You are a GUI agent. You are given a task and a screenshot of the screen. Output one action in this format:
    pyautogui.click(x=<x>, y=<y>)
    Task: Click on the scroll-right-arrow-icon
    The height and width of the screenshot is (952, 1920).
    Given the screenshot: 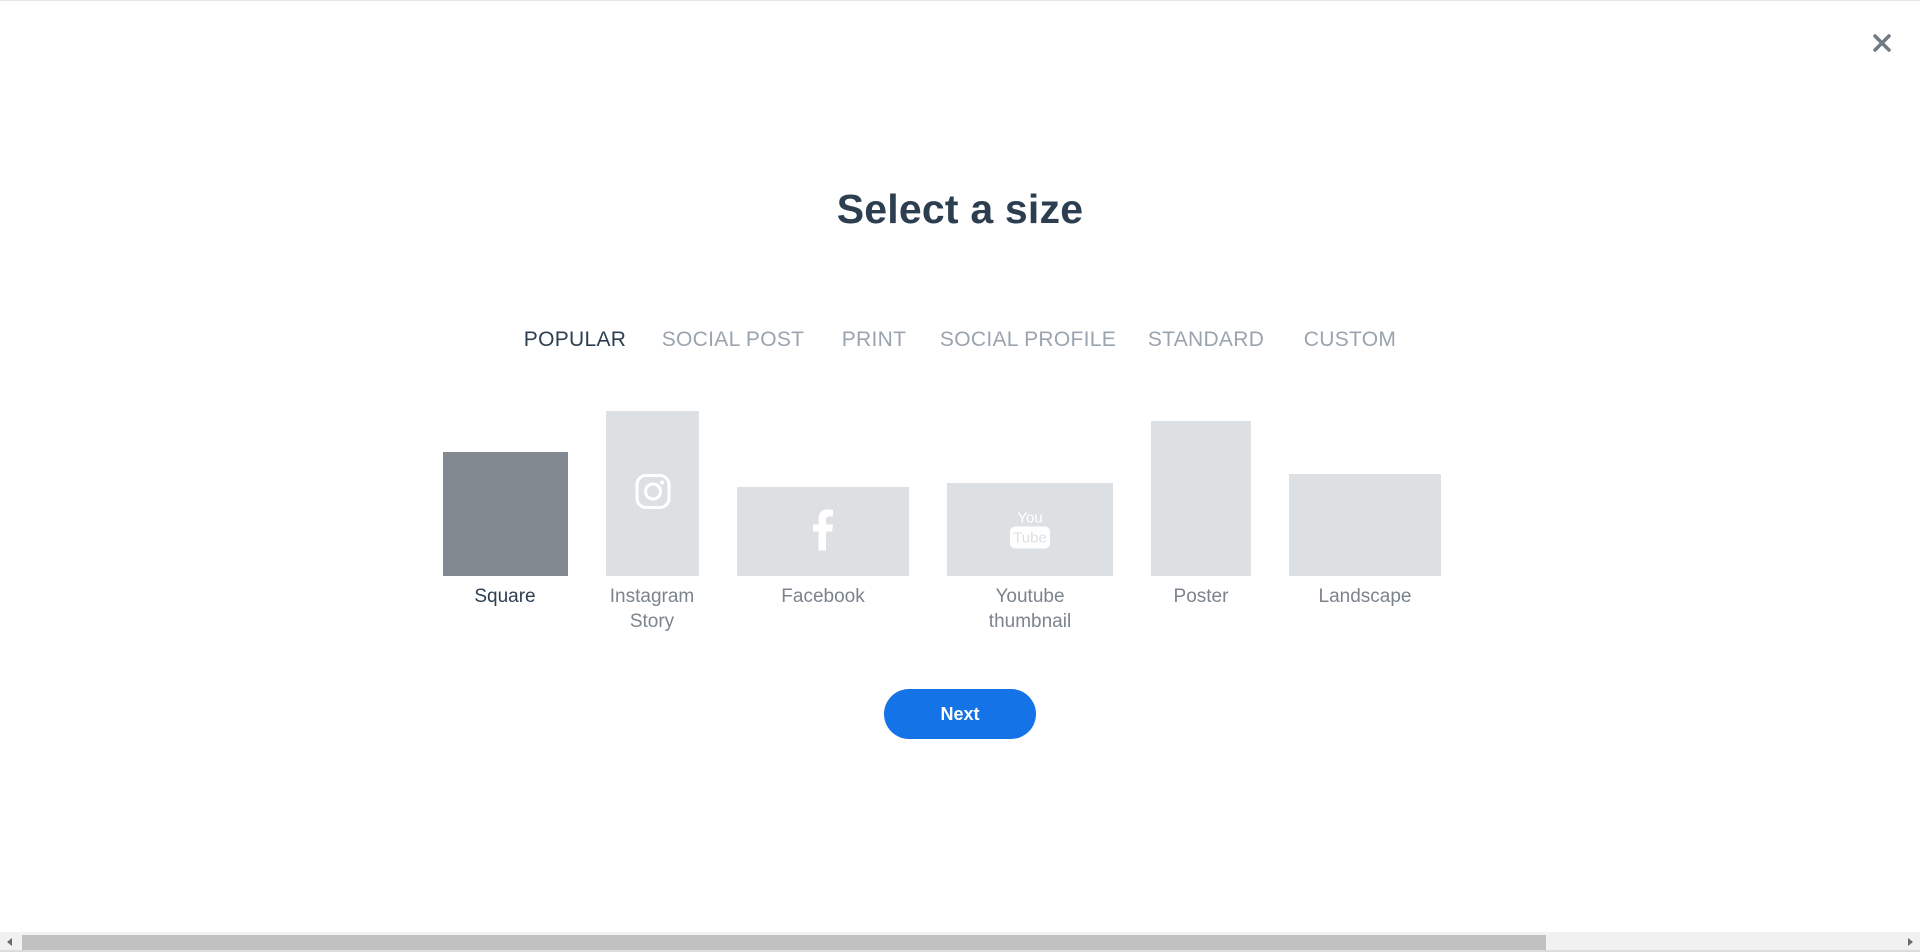 What is the action you would take?
    pyautogui.click(x=1910, y=942)
    